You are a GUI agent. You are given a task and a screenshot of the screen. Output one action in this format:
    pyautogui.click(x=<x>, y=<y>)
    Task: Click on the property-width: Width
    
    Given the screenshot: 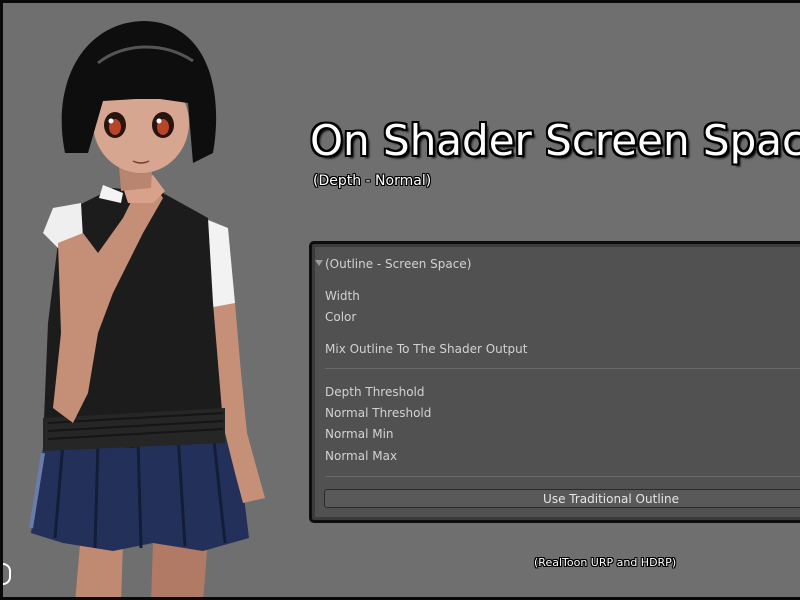 What is the action you would take?
    pyautogui.click(x=342, y=296)
    